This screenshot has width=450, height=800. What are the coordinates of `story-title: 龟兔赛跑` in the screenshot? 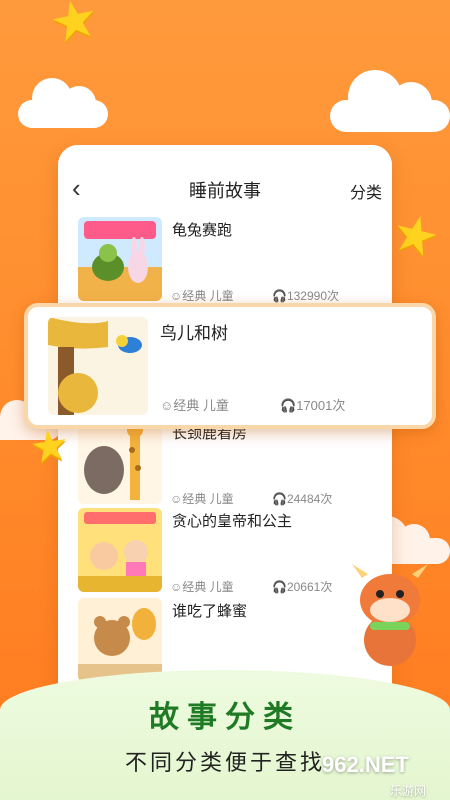 It's located at (202, 230).